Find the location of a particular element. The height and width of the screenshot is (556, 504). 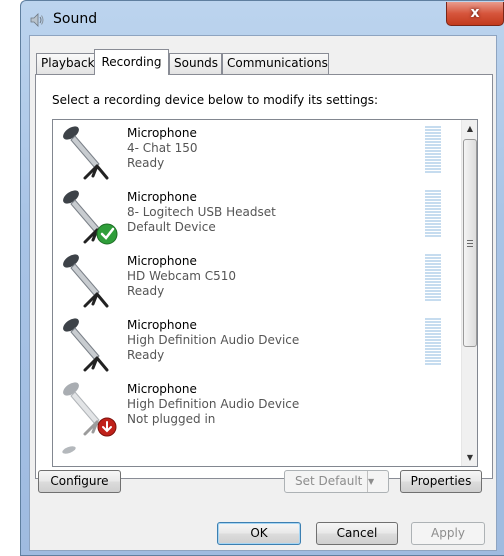

speaker-icon is located at coordinates (37, 20).